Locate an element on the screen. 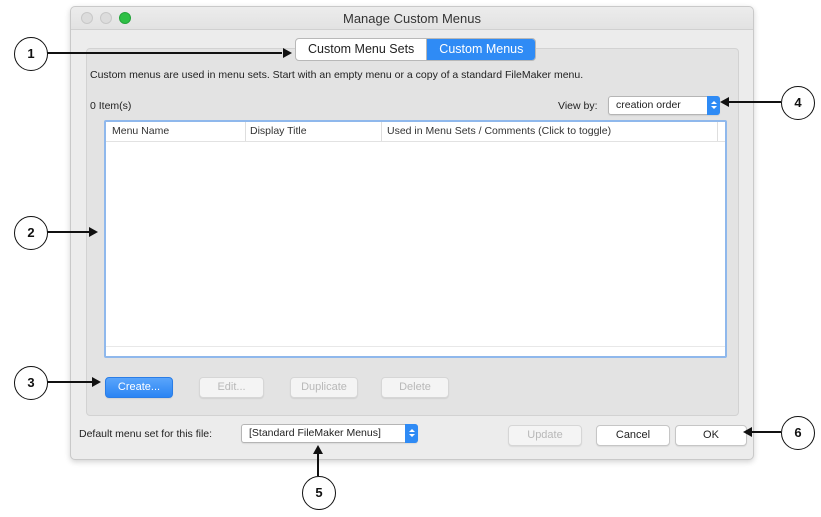 This screenshot has width=821, height=517. delete-button: Delete is located at coordinates (415, 387).